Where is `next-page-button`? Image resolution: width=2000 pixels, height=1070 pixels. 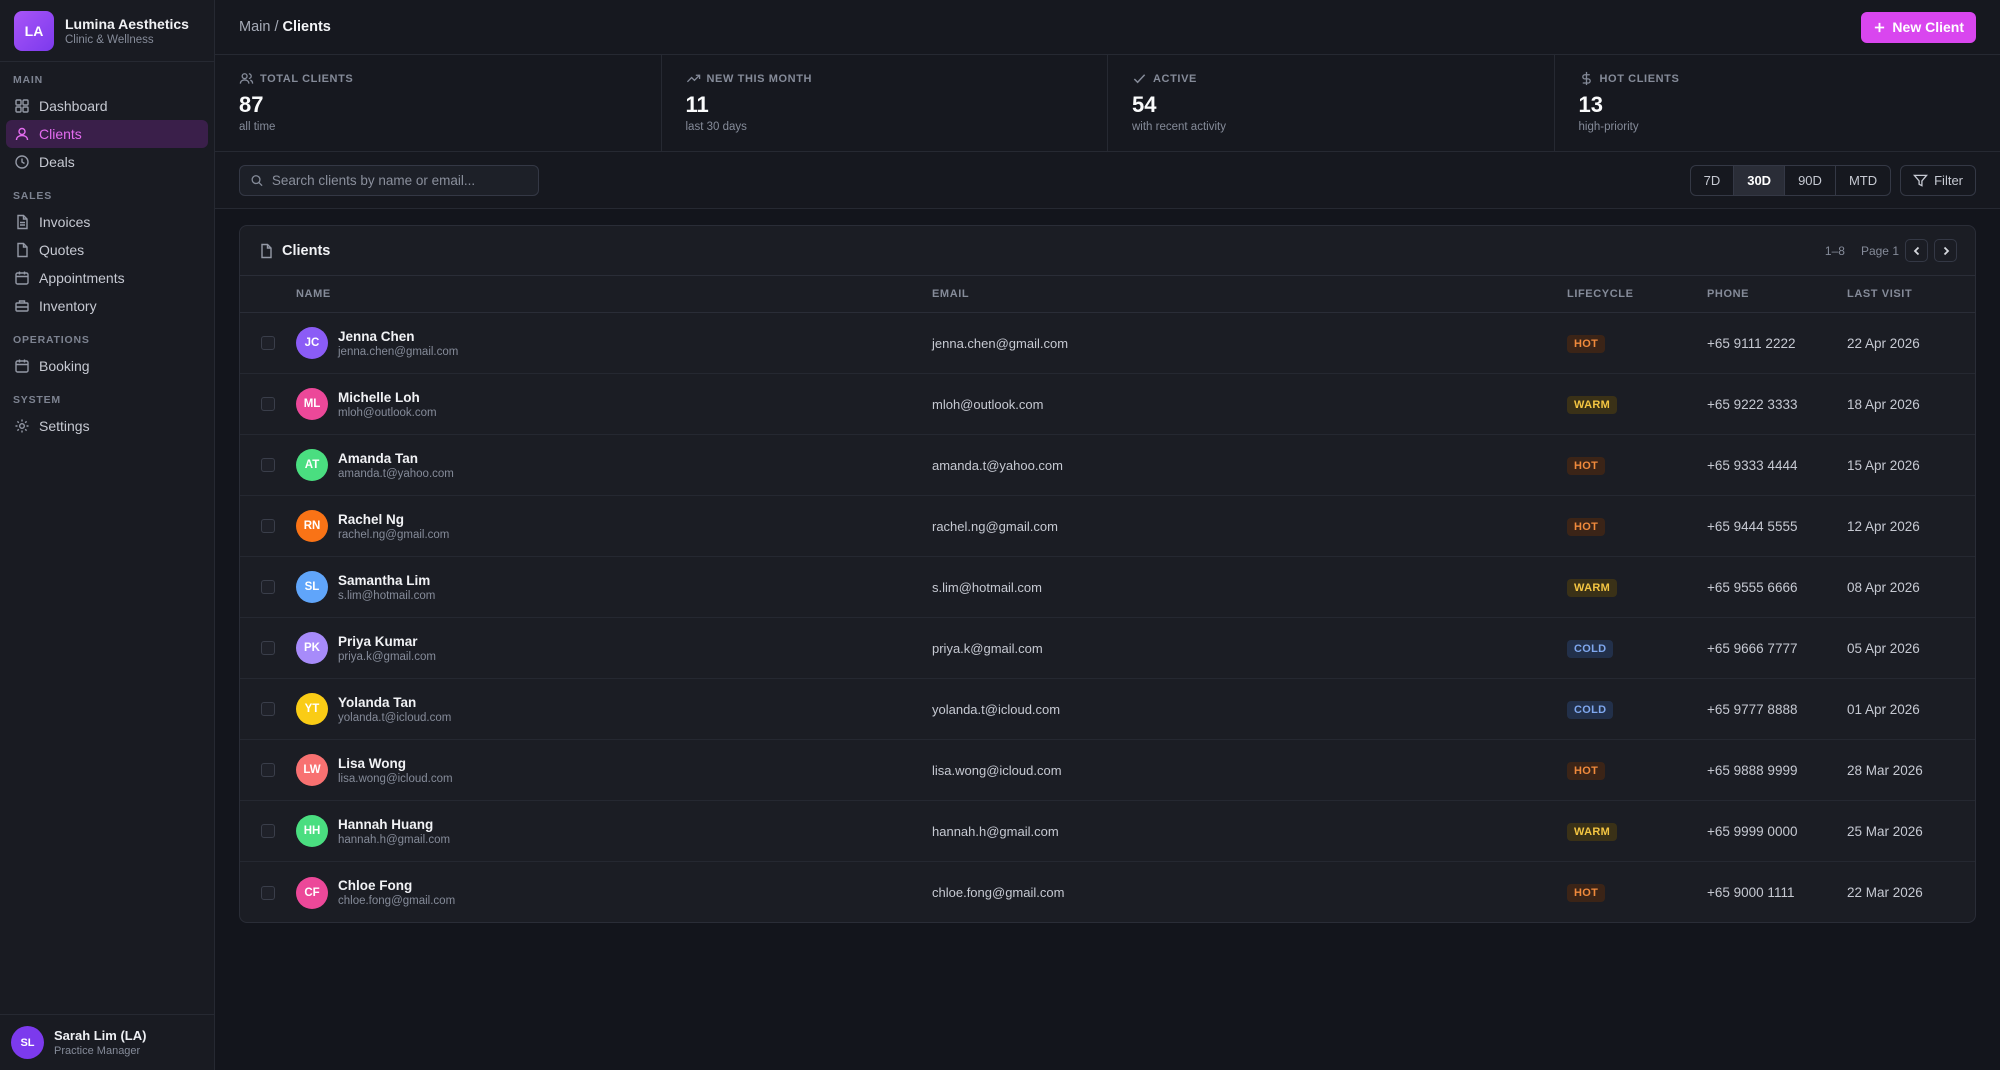
next-page-button is located at coordinates (1945, 250).